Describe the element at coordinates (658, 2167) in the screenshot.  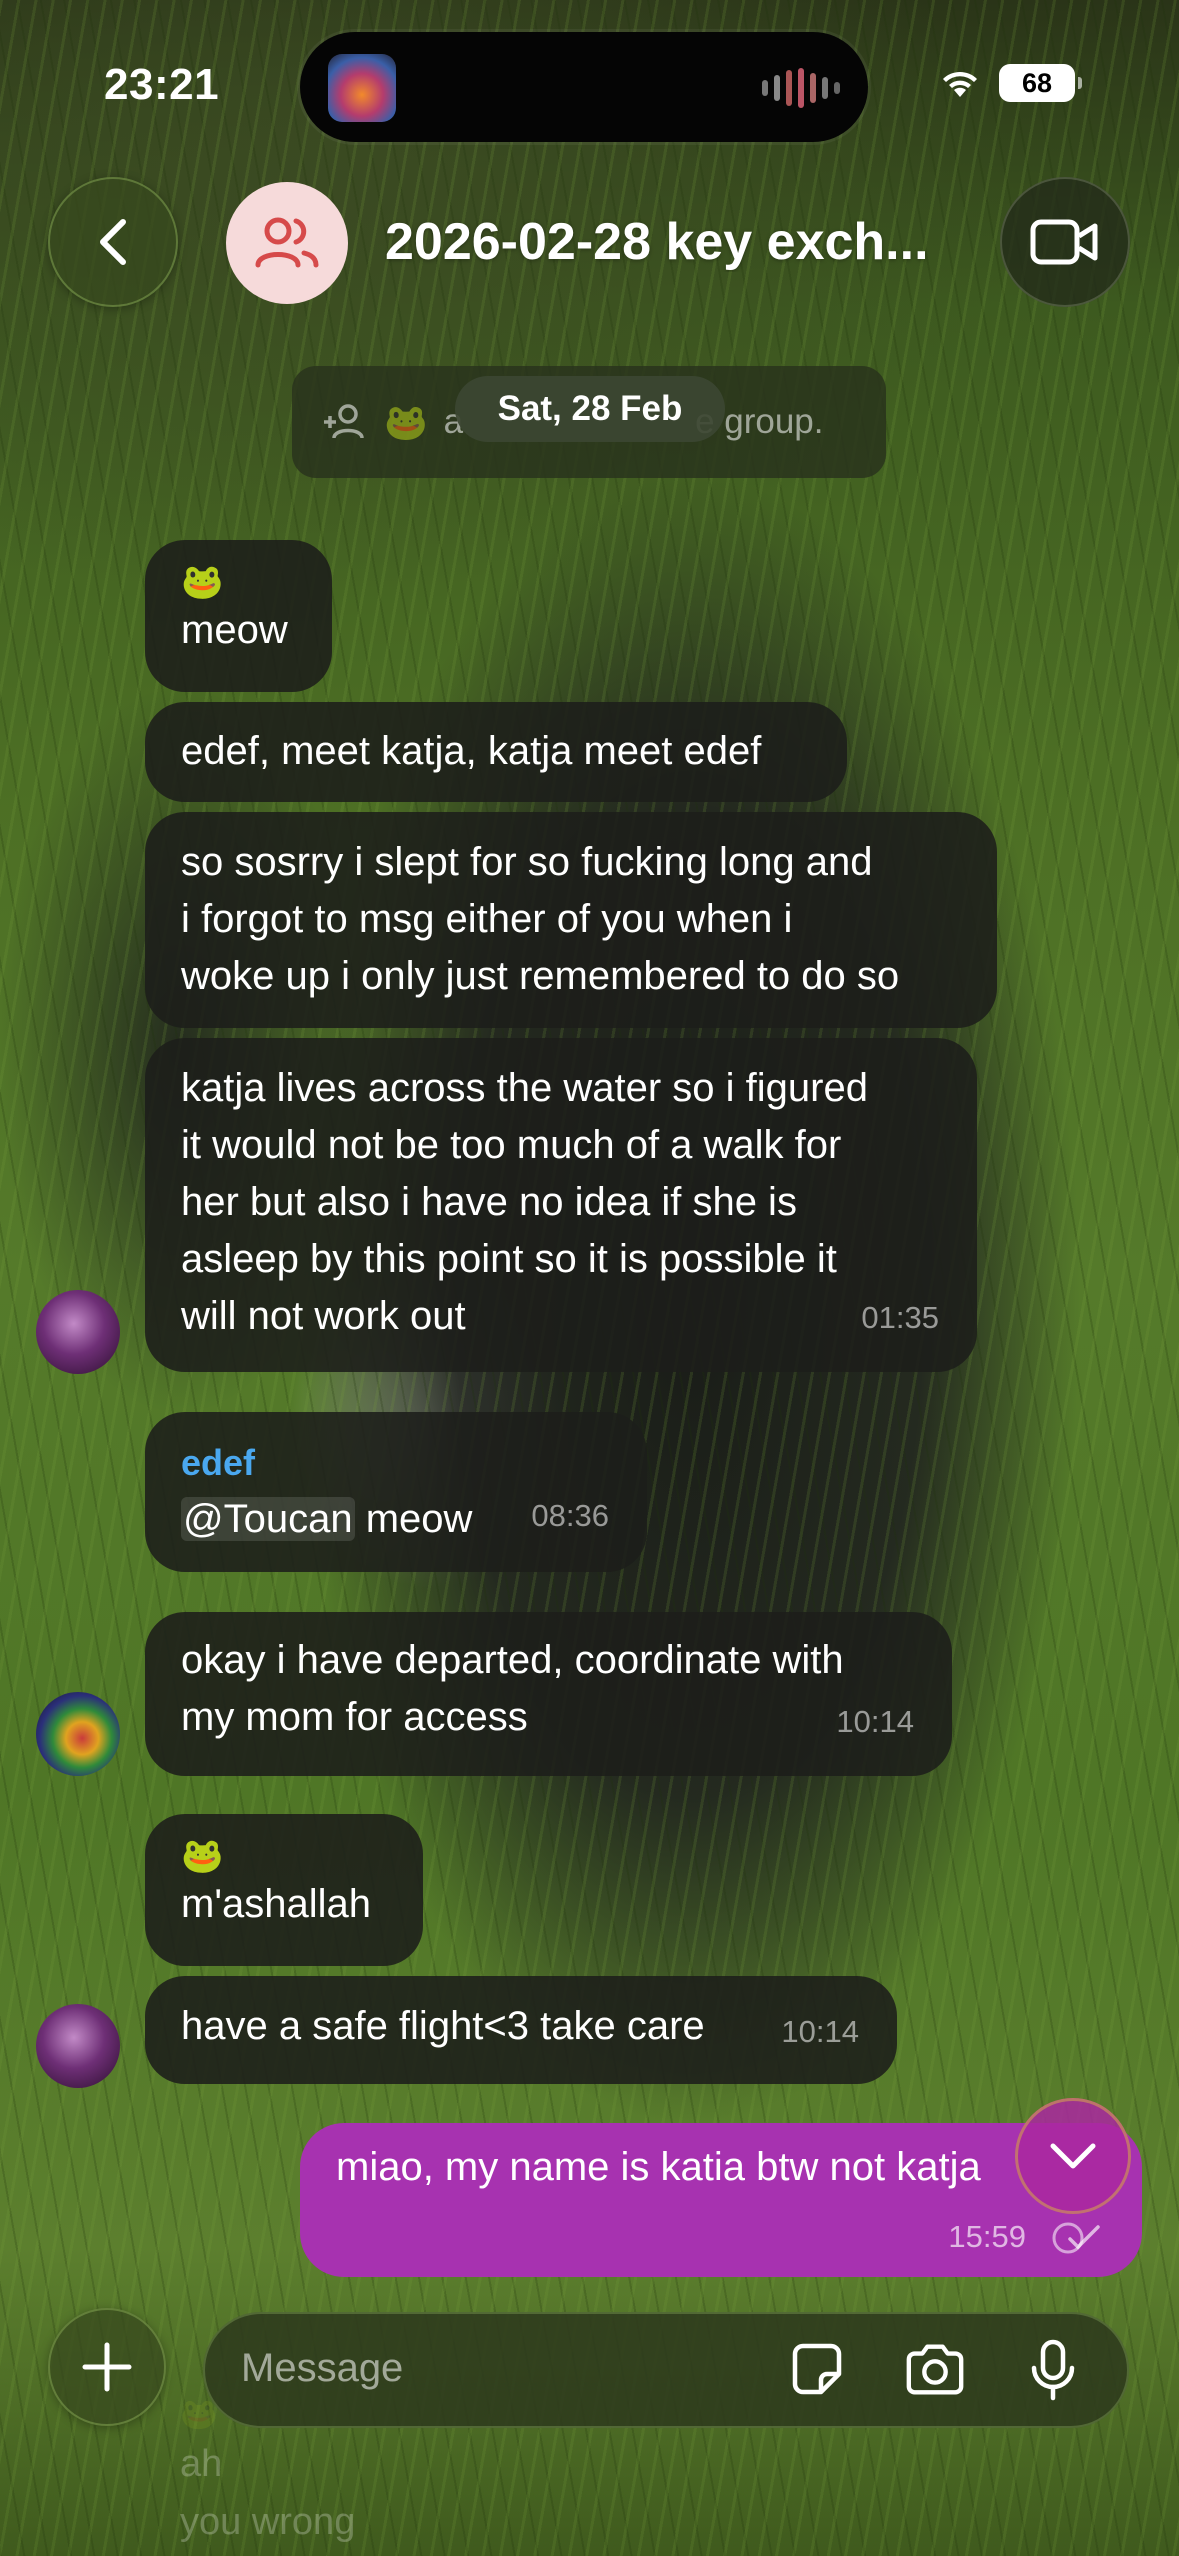
I see `message-text: miao, my name is katia btw not katja` at that location.